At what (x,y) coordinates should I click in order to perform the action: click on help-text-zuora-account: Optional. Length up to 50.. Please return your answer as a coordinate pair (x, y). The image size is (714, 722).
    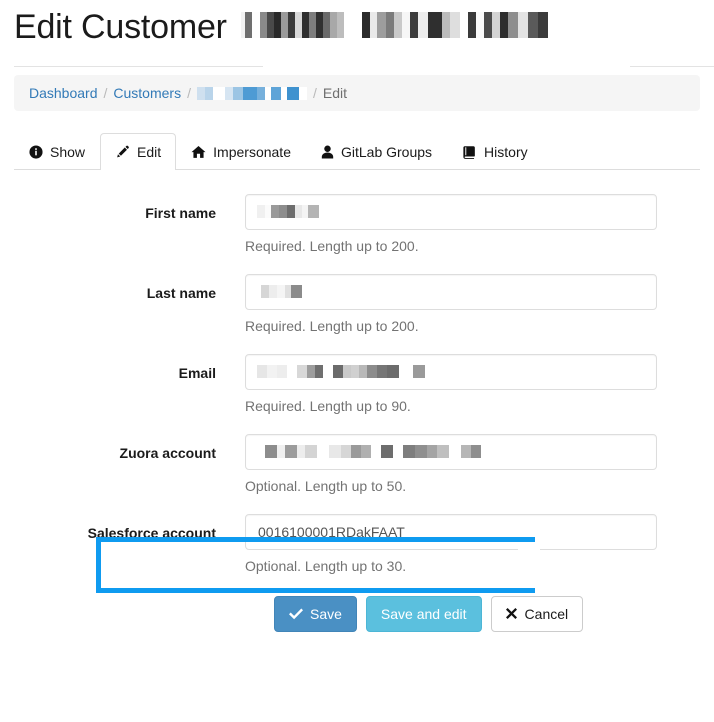
    Looking at the image, I should click on (326, 486).